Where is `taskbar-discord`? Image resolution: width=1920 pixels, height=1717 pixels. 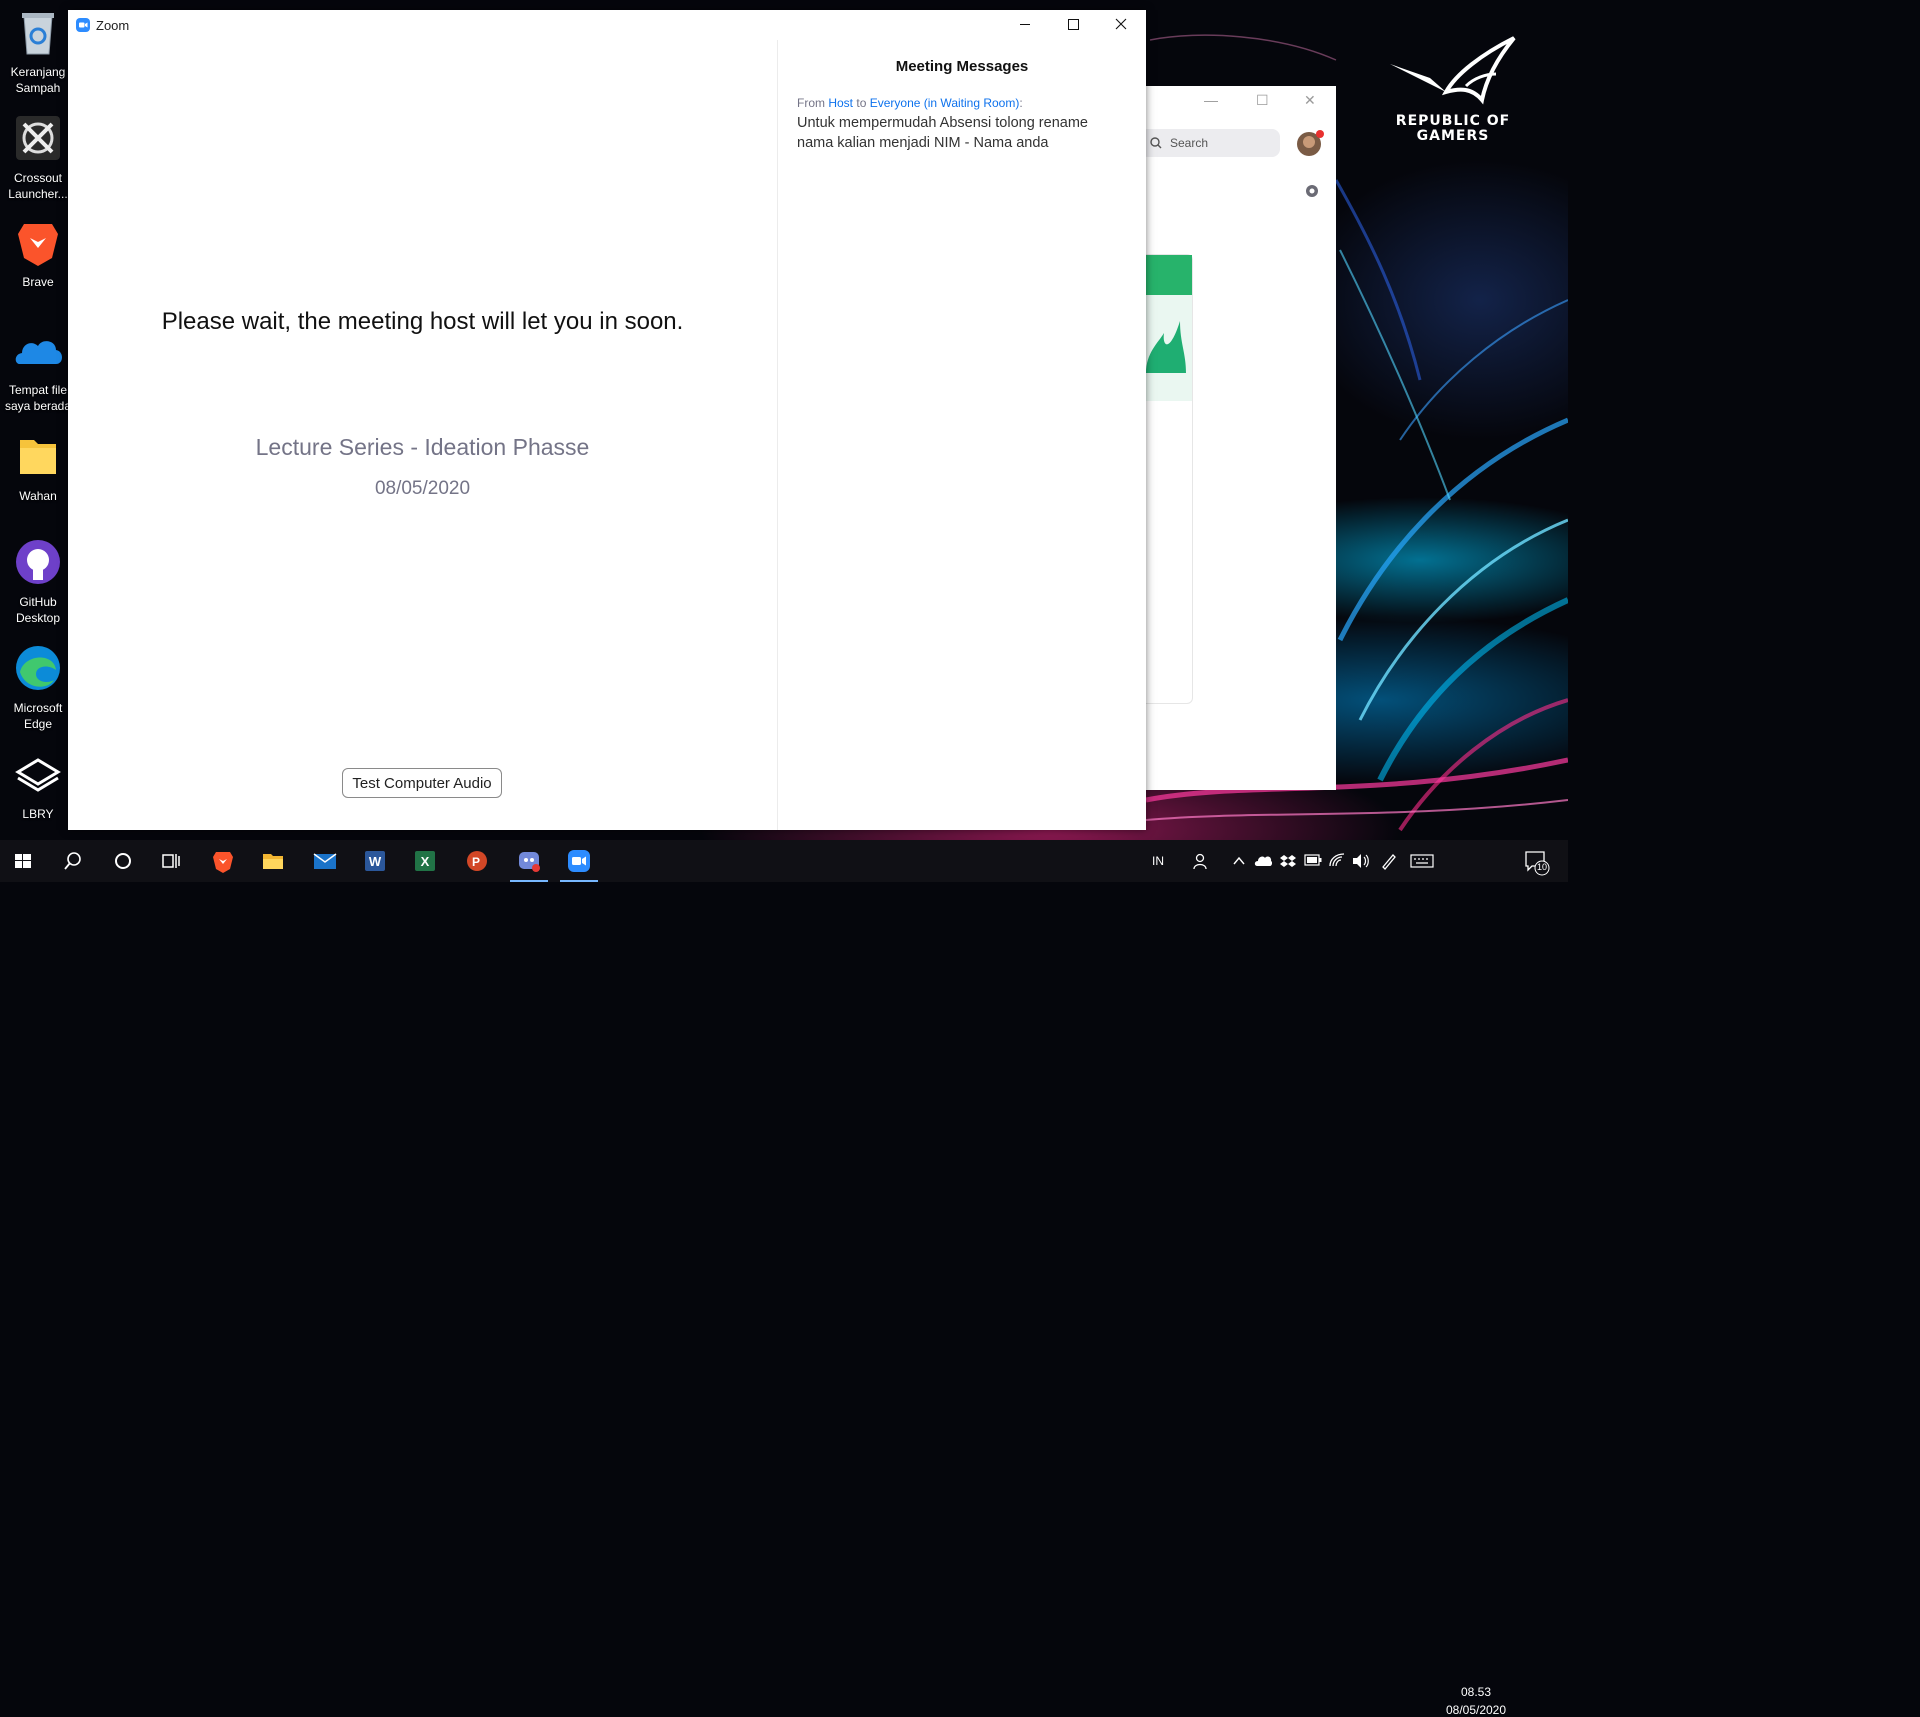 taskbar-discord is located at coordinates (529, 861).